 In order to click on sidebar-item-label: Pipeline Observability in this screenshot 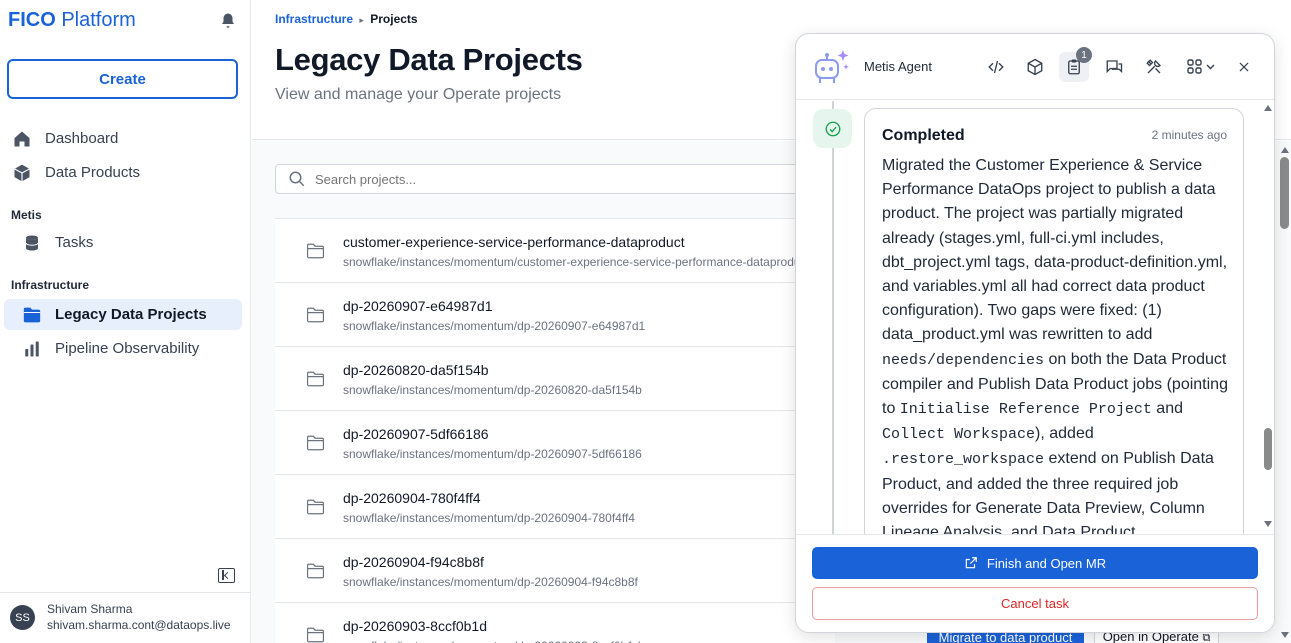, I will do `click(127, 348)`.